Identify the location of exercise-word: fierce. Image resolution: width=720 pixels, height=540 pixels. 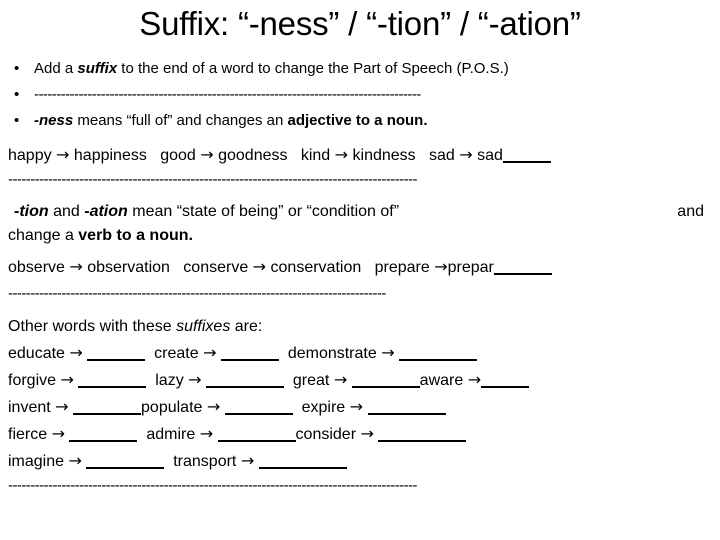
(28, 434).